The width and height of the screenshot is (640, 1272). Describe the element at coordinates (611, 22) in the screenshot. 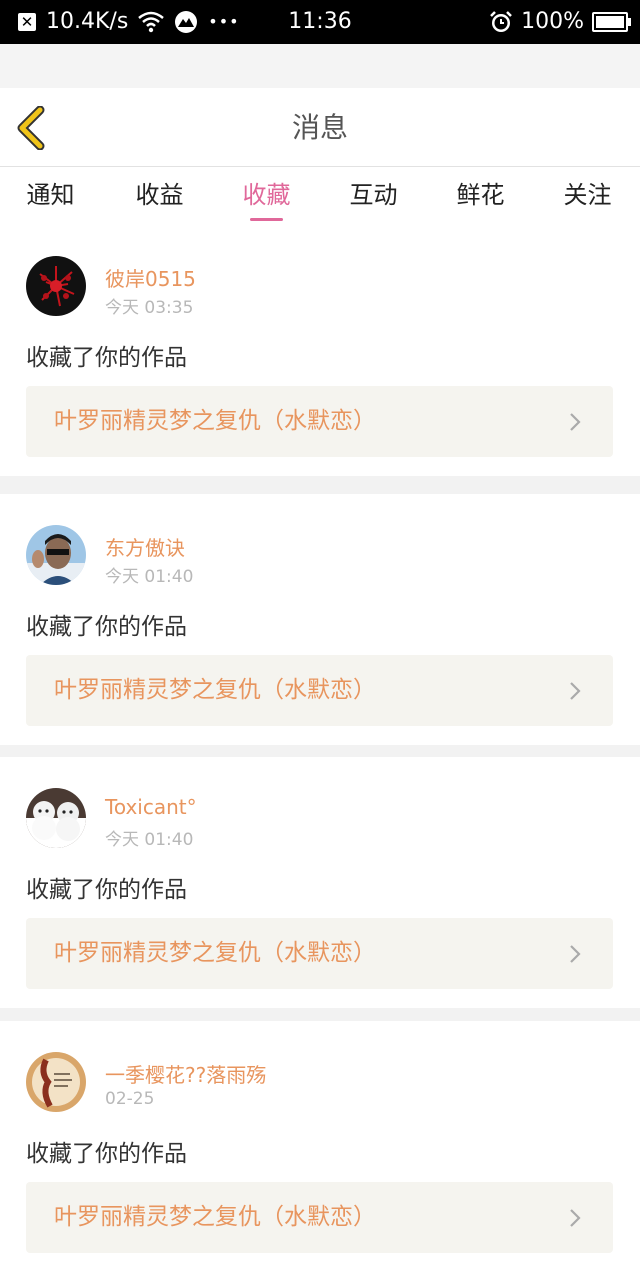

I see `battery-icon` at that location.